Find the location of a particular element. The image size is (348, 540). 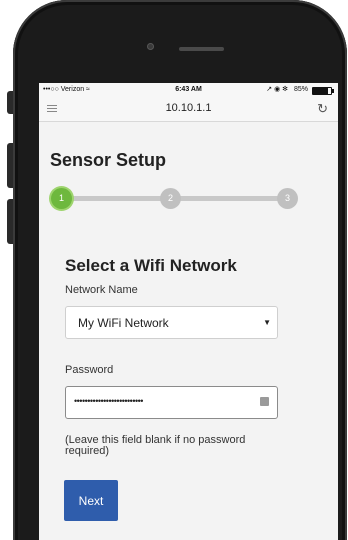

network-select-value: My WiFi Network is located at coordinates (123, 323).